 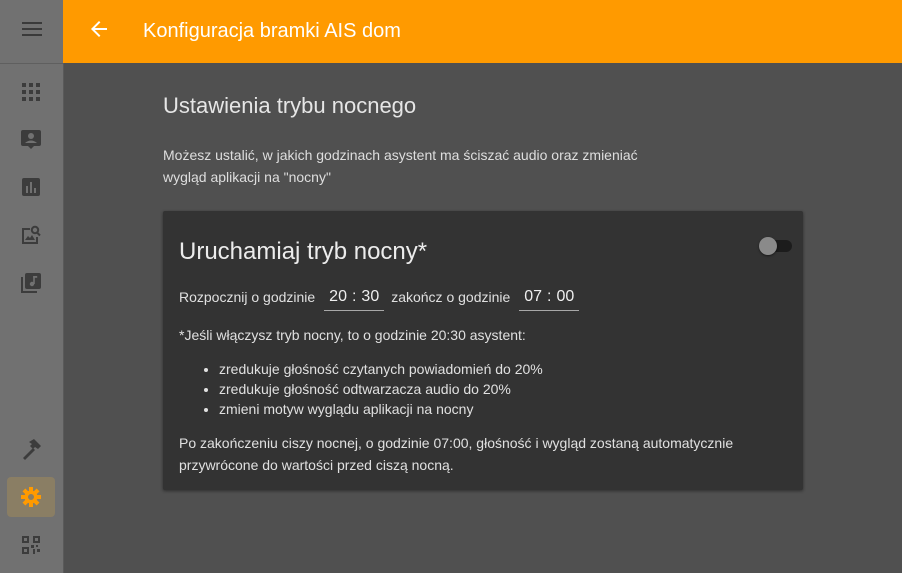 I want to click on settings-icon, so click(x=31, y=497).